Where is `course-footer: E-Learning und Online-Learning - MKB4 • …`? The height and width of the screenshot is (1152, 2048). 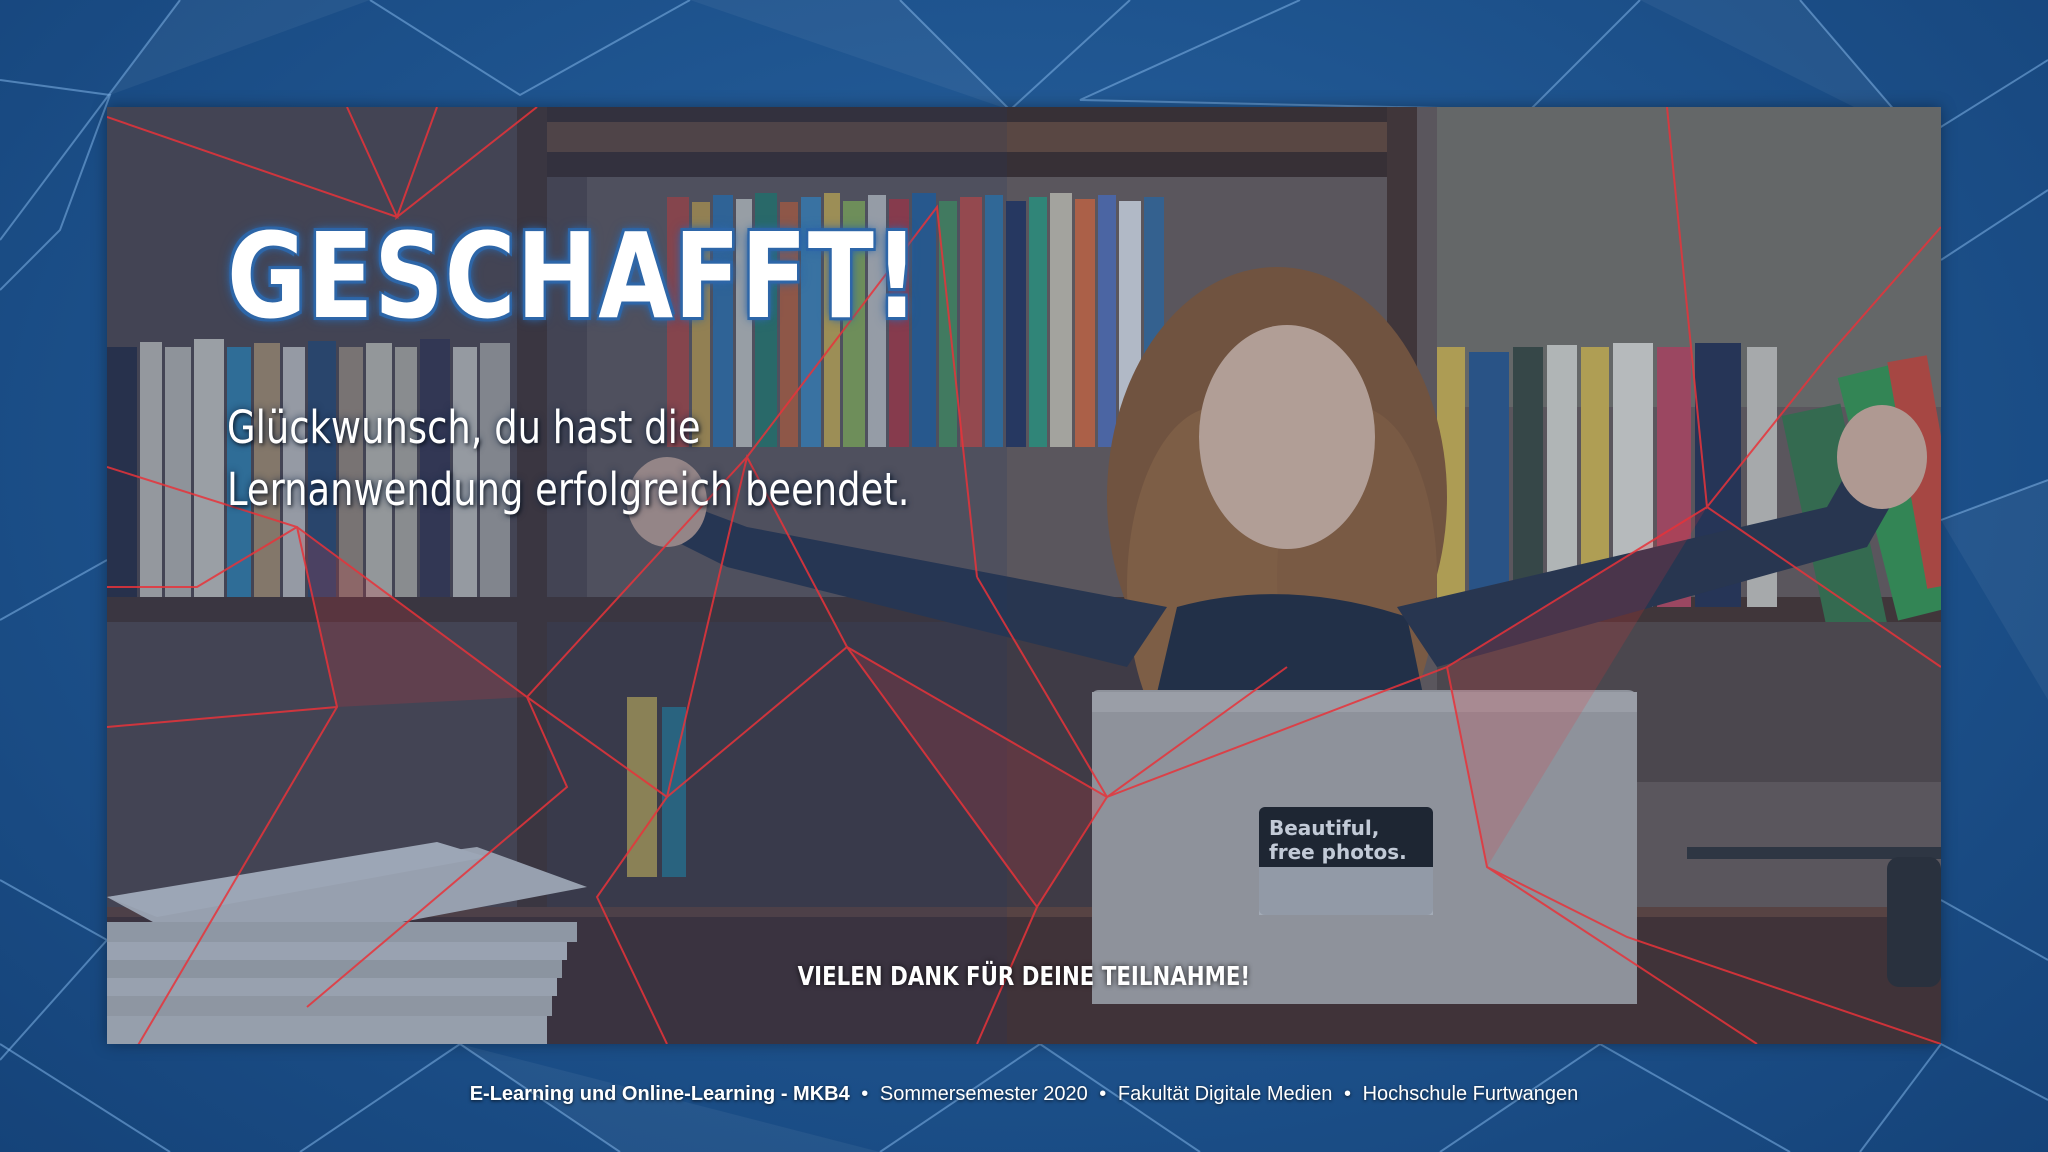
course-footer: E-Learning und Online-Learning - MKB4 • … is located at coordinates (1024, 1094).